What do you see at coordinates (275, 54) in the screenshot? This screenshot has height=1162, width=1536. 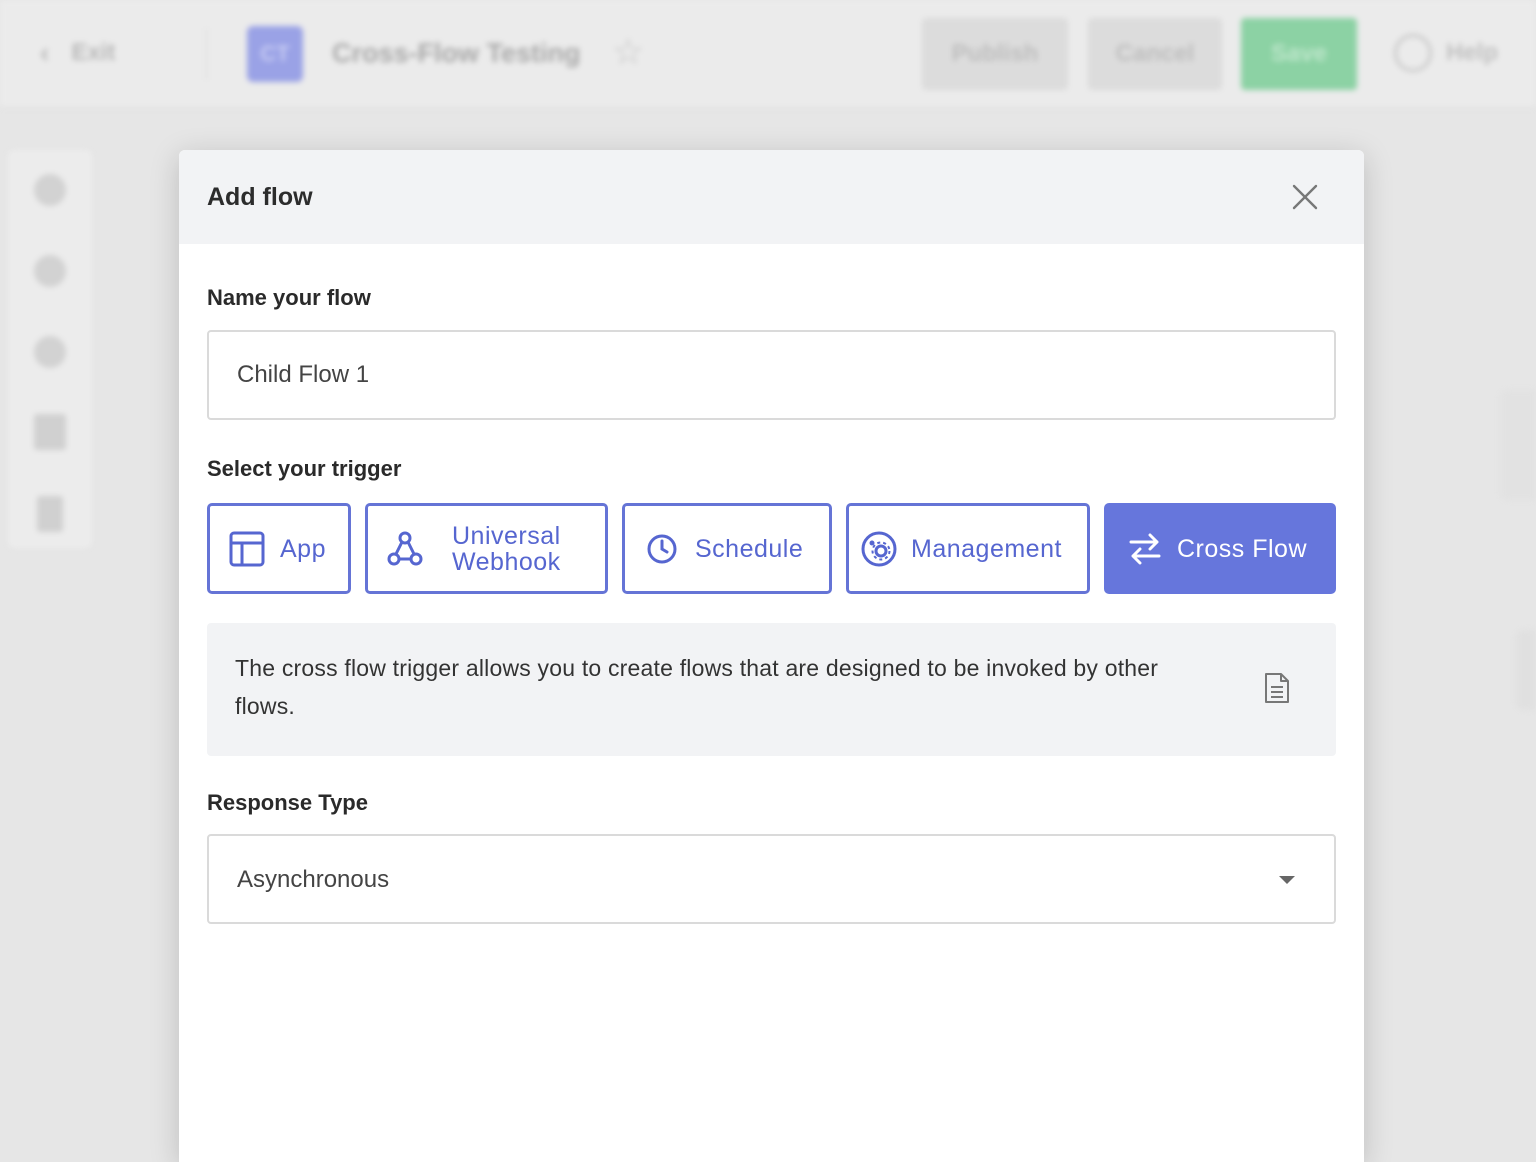 I see `app-badge: CT` at bounding box center [275, 54].